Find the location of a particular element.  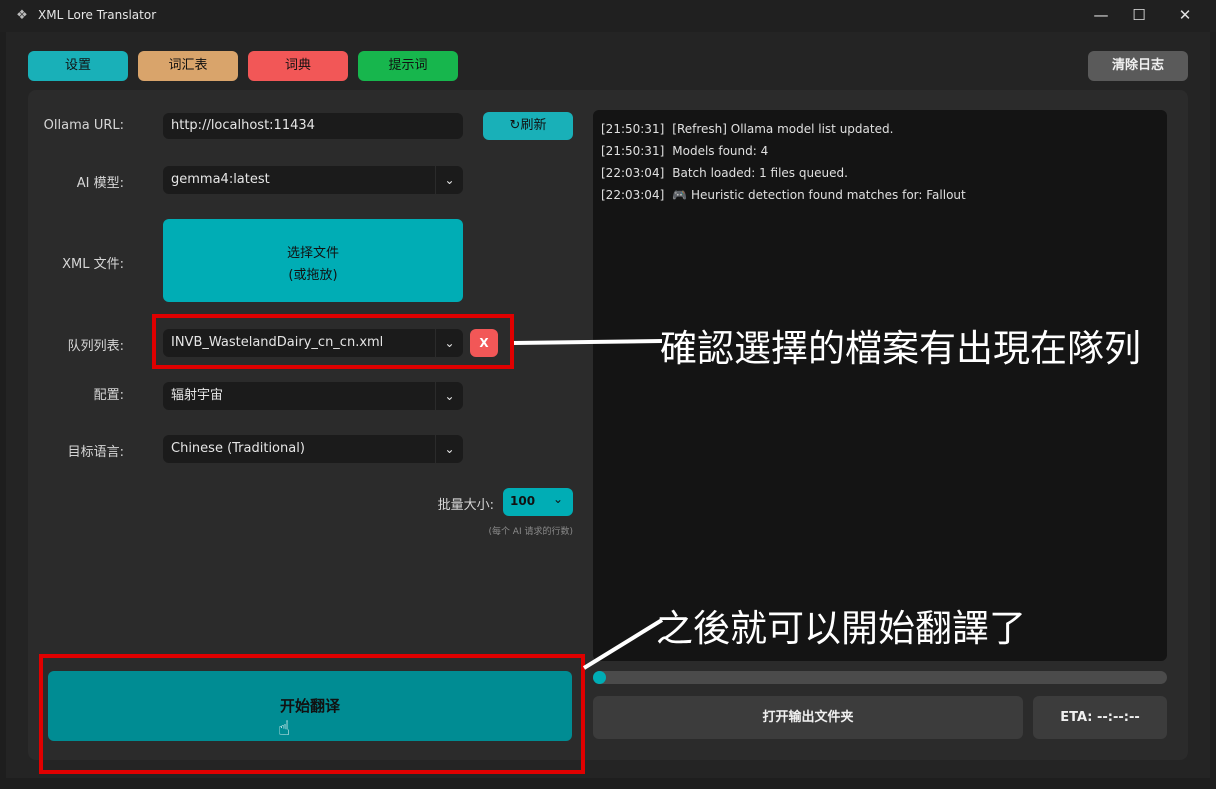

queue-annotation-text: 確認選擇的檔案有出現在隊列 is located at coordinates (900, 348).